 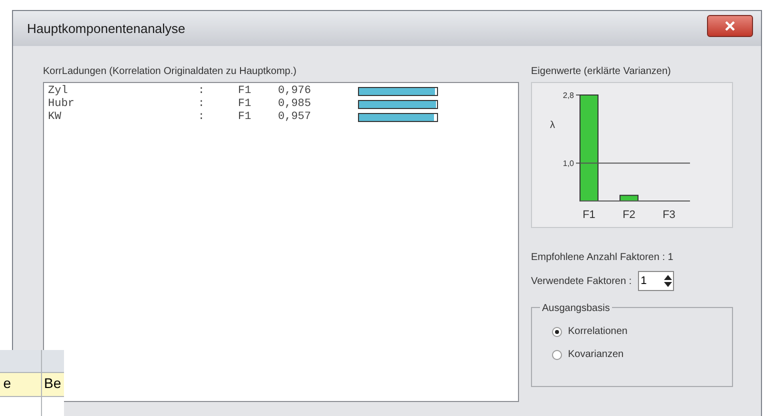 I want to click on radio-option: Korrelationen, so click(x=642, y=331).